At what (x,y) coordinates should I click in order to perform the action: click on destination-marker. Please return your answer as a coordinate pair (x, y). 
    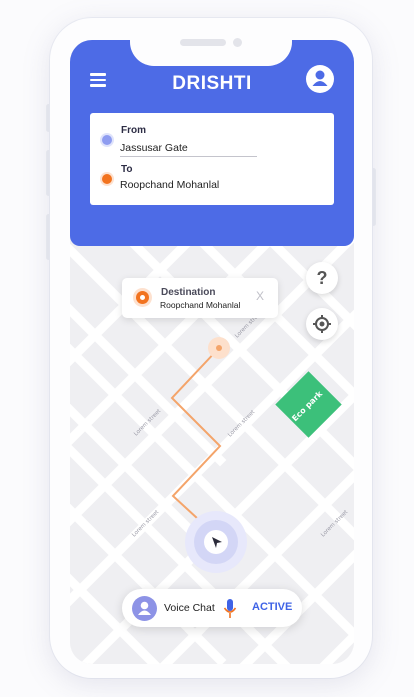
    Looking at the image, I should click on (219, 348).